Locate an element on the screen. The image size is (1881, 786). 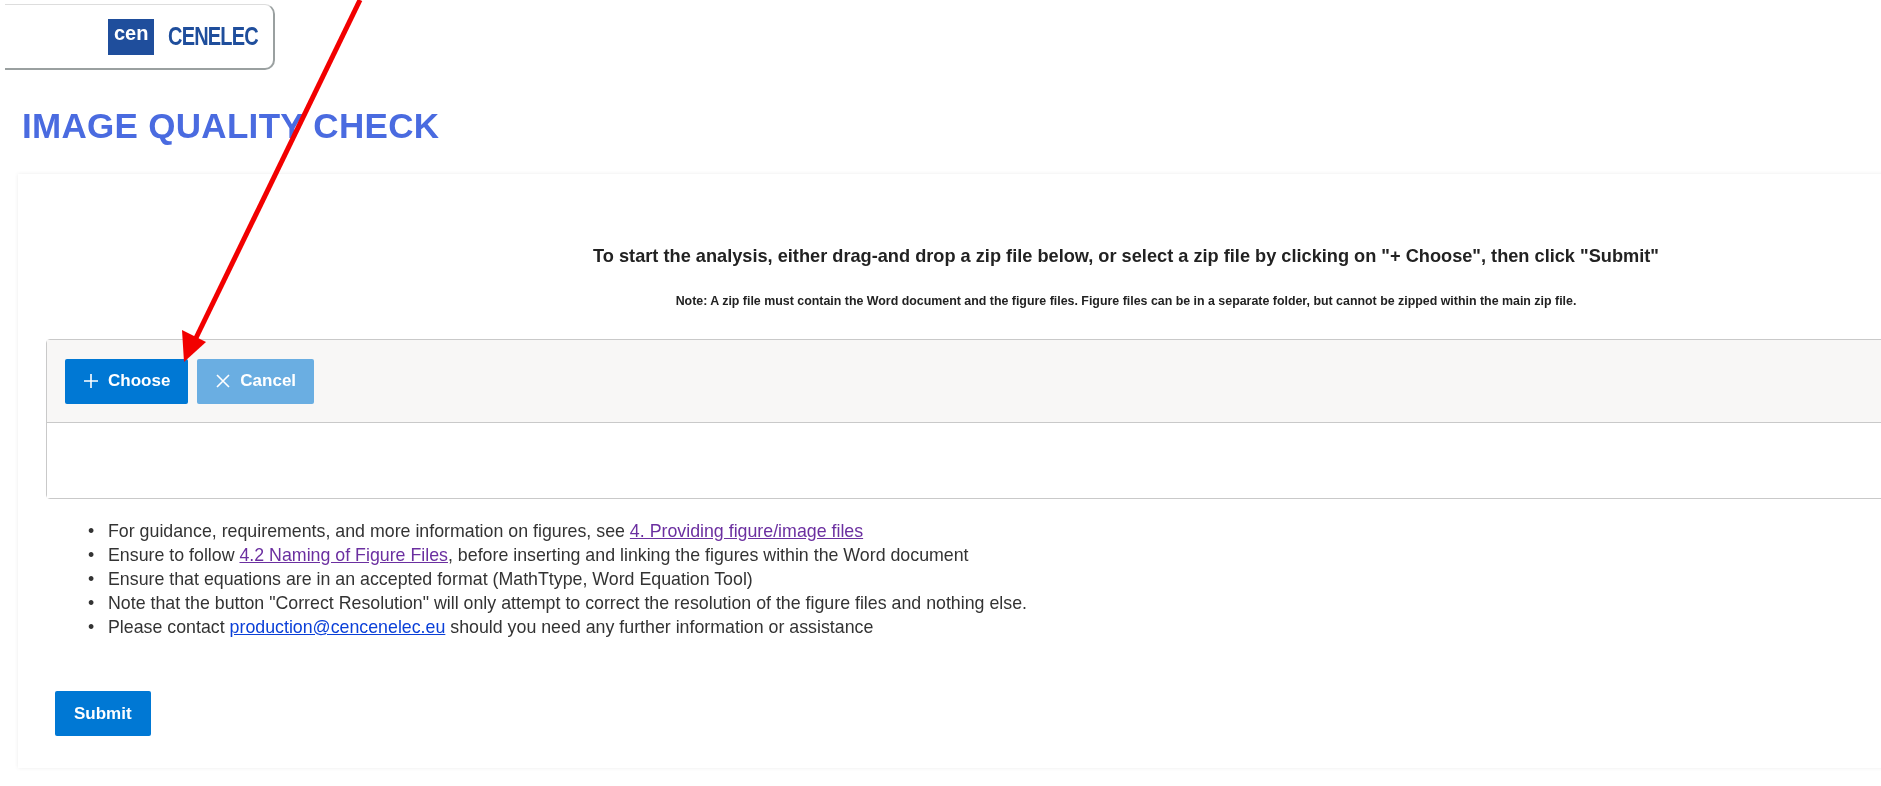
logo-mark: cen is located at coordinates (131, 36).